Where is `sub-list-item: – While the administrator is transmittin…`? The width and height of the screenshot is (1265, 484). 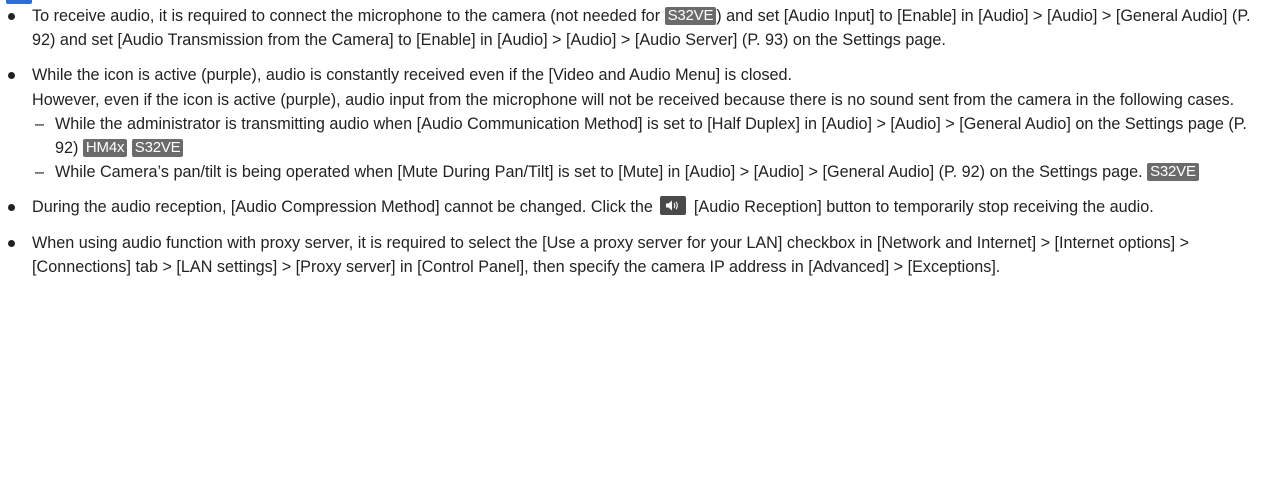 sub-list-item: – While the administrator is transmittin… is located at coordinates (646, 136).